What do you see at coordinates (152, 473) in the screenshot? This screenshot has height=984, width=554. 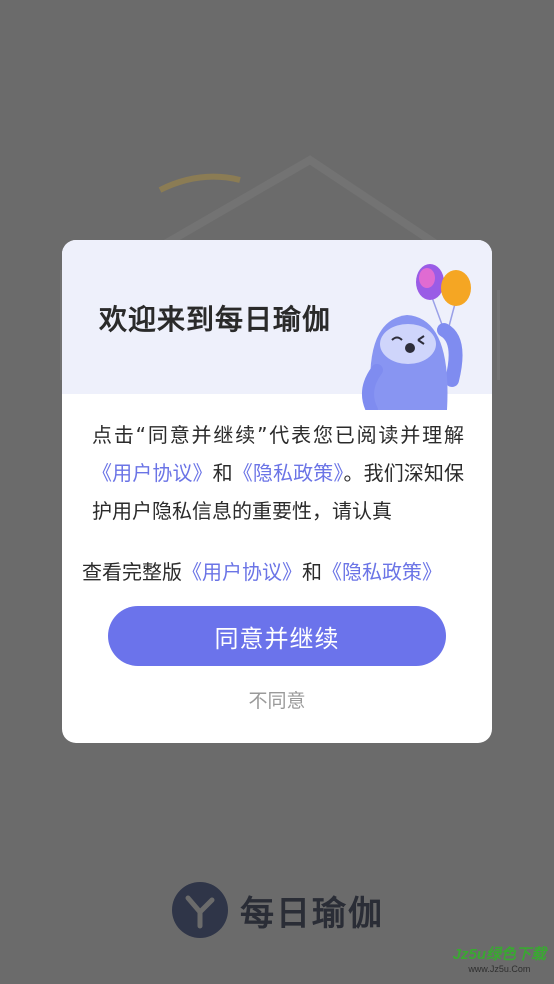 I see `user-agreement-link: 《用户协议》` at bounding box center [152, 473].